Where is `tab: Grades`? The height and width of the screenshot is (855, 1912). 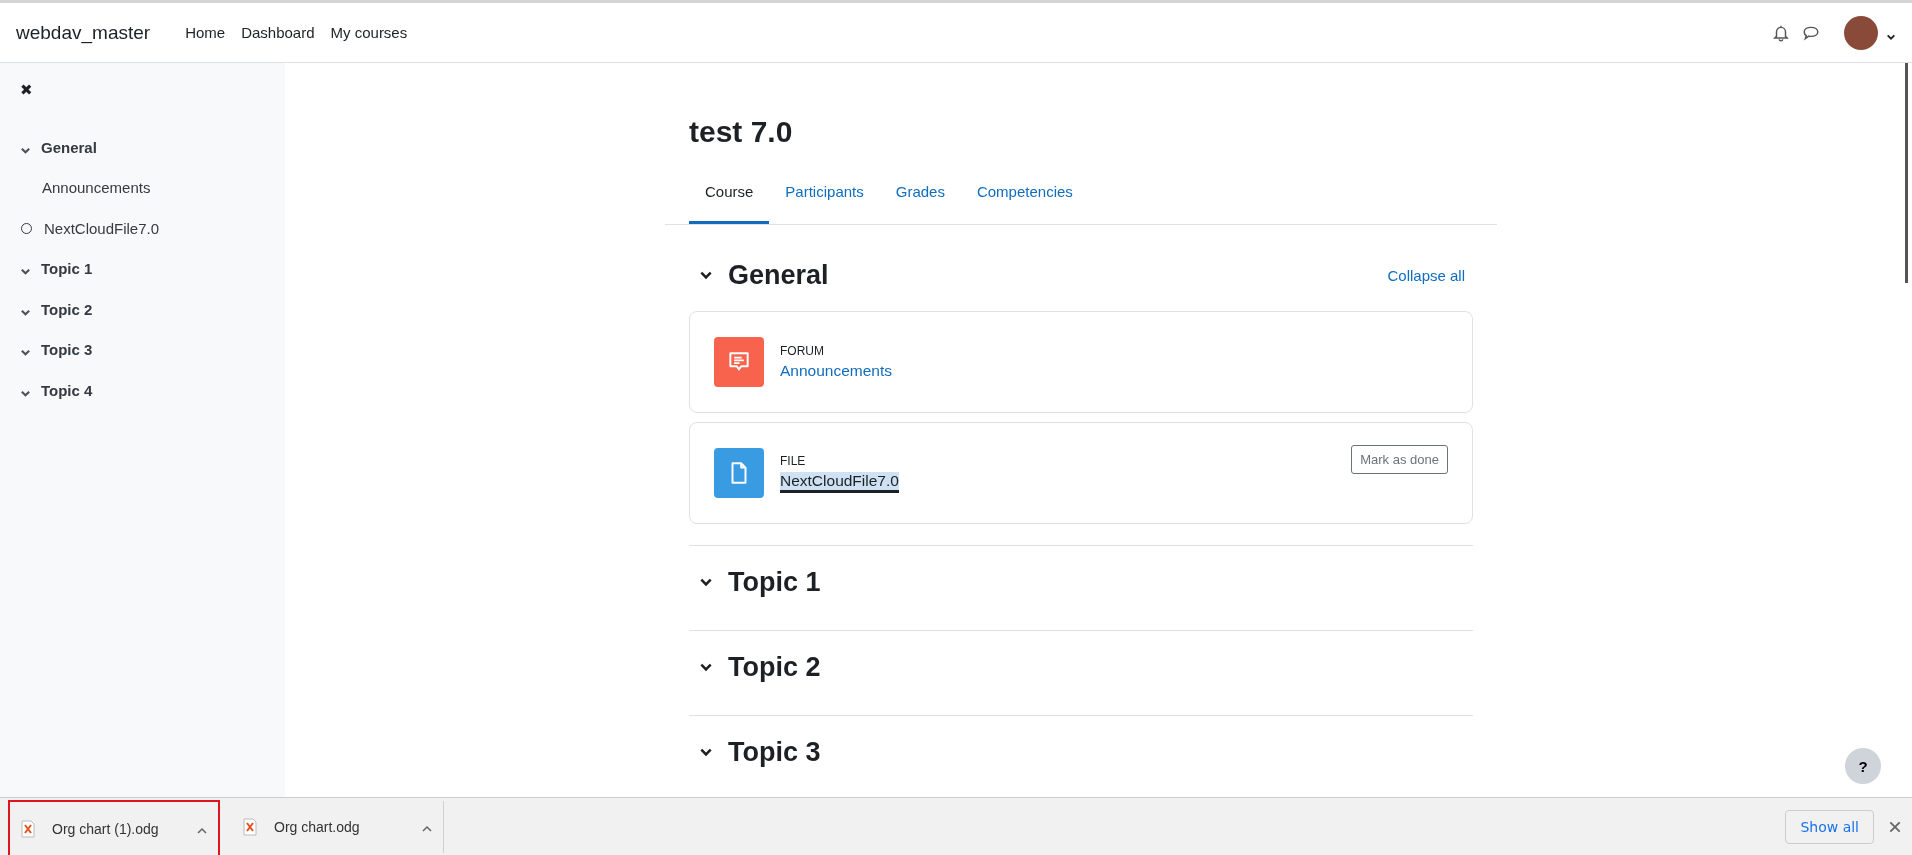
tab: Grades is located at coordinates (920, 196).